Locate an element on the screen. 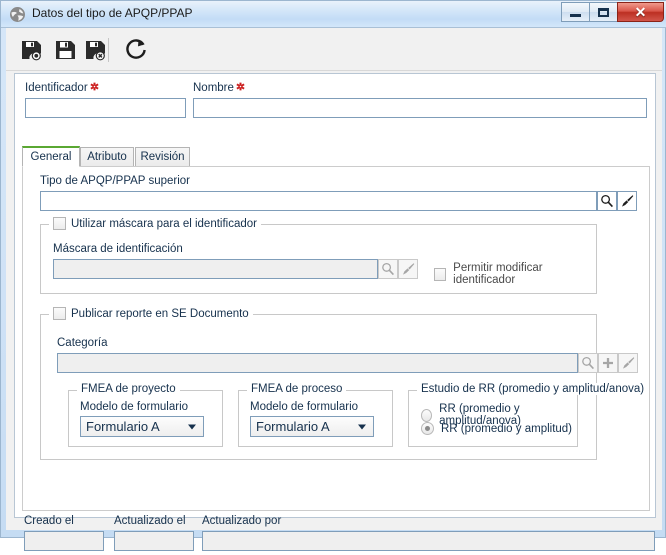  fmea-proyecto-field-label: Modelo de formulario is located at coordinates (134, 407).